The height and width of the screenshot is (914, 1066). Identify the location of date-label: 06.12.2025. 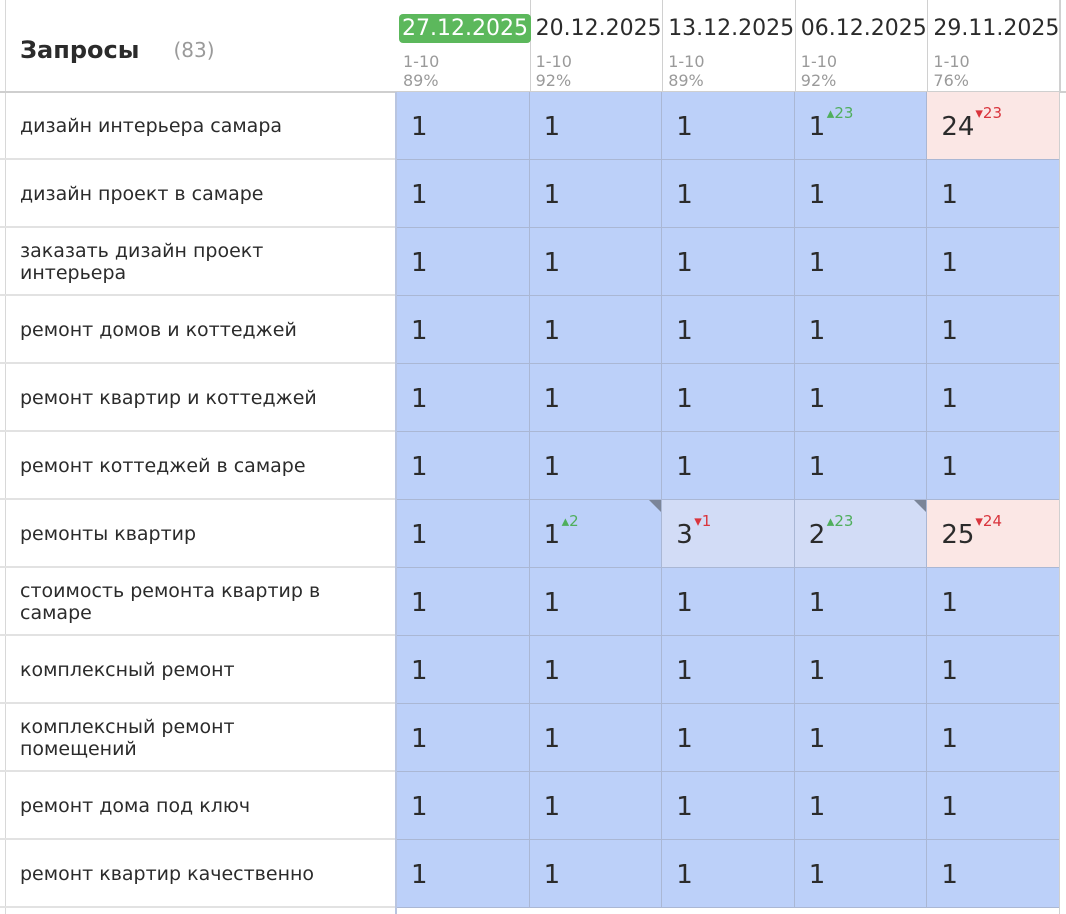
(864, 28).